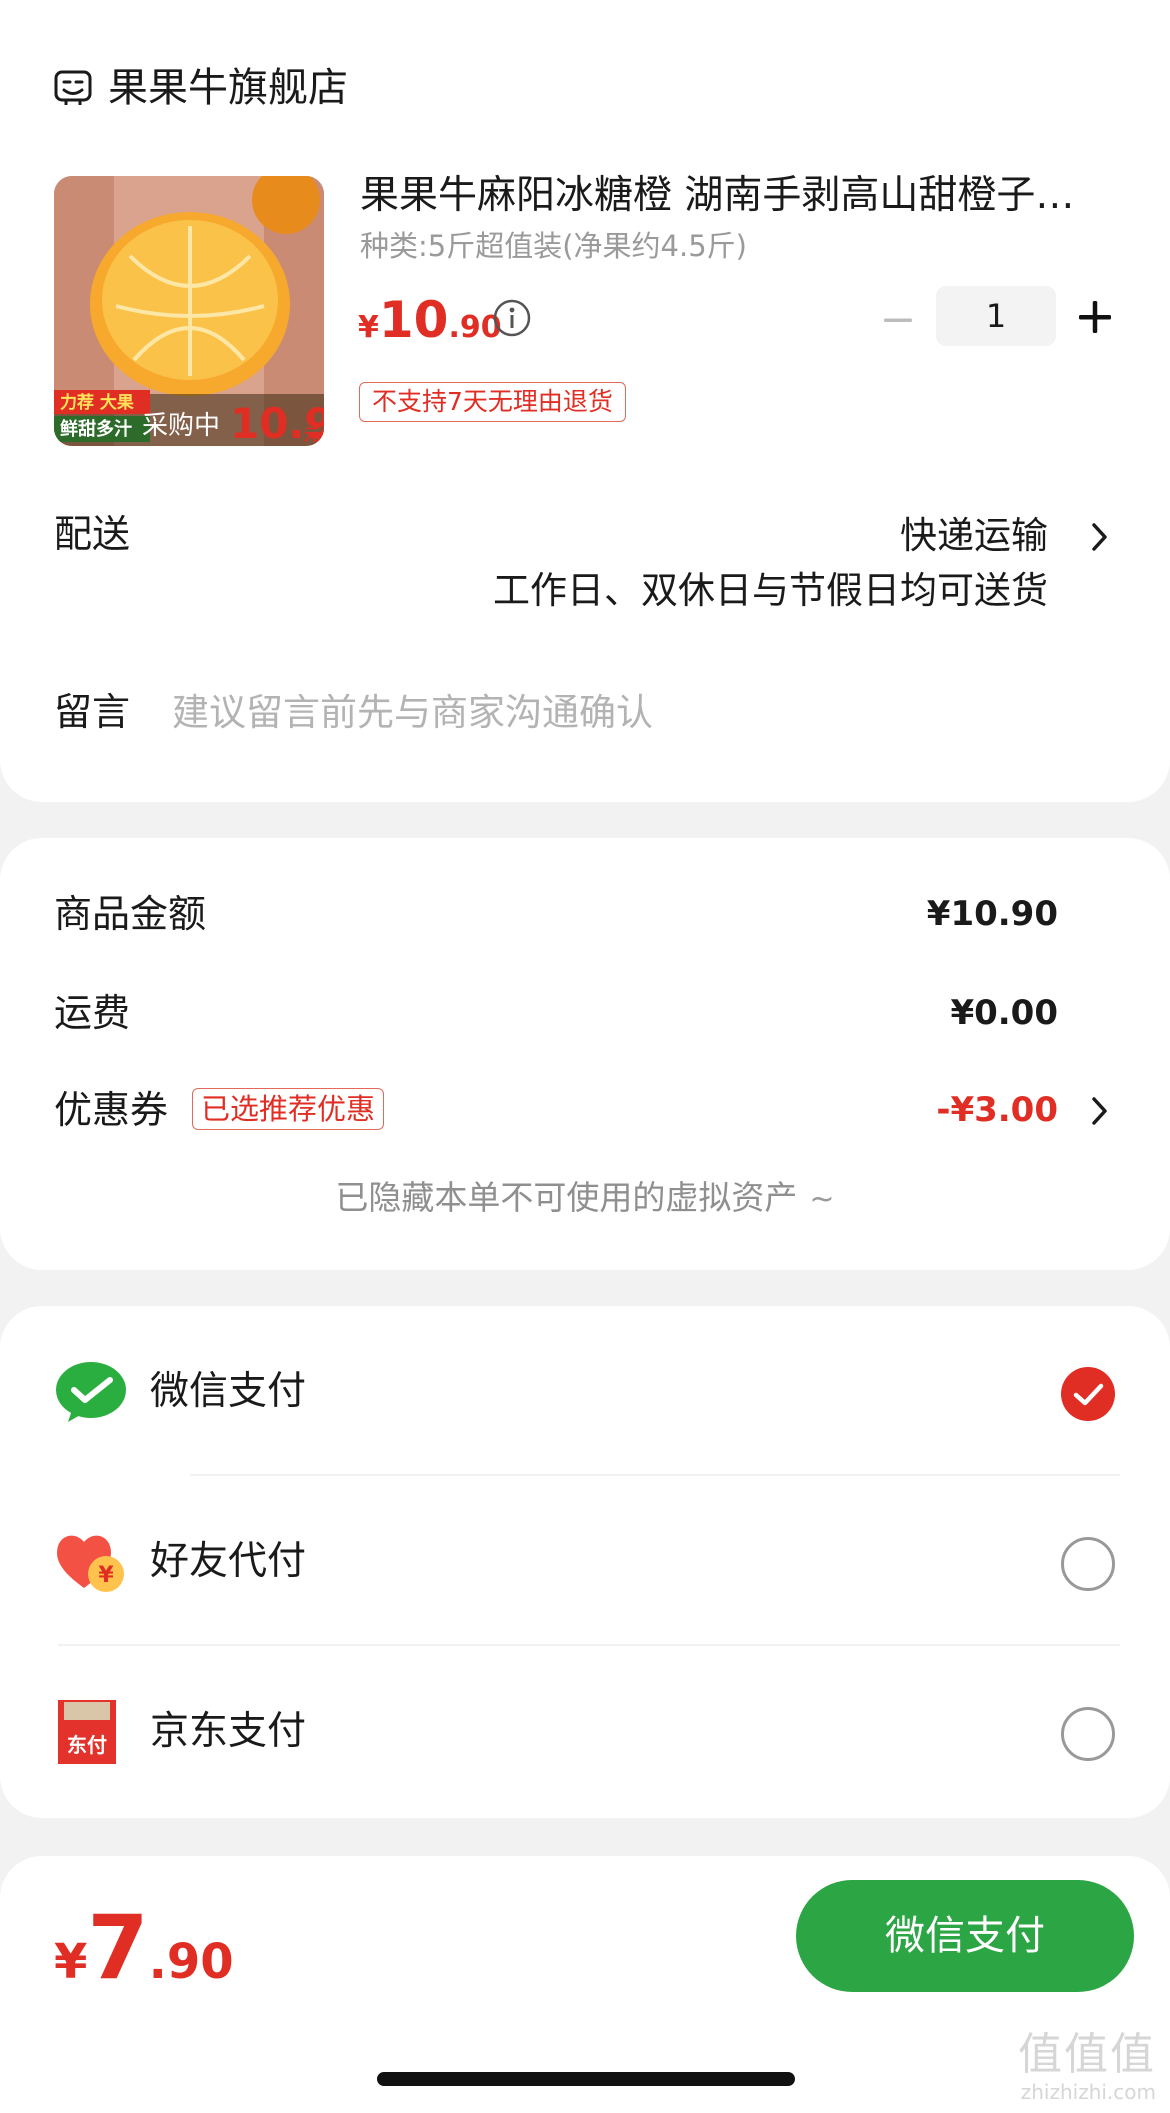 The width and height of the screenshot is (1170, 2113). I want to click on watermark-sub: zhizhizhi.com, so click(1088, 2092).